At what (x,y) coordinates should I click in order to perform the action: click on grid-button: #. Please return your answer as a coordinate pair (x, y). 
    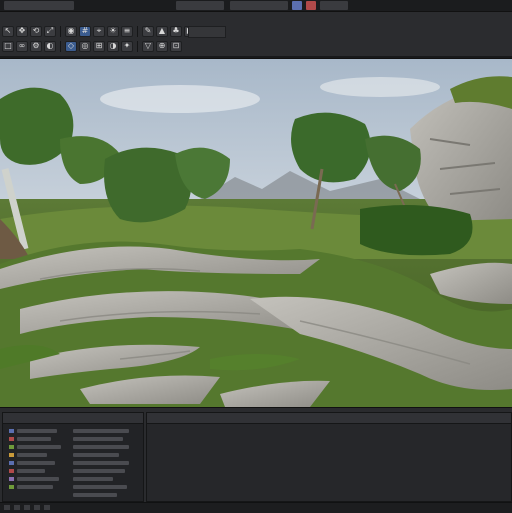
    Looking at the image, I should click on (85, 31).